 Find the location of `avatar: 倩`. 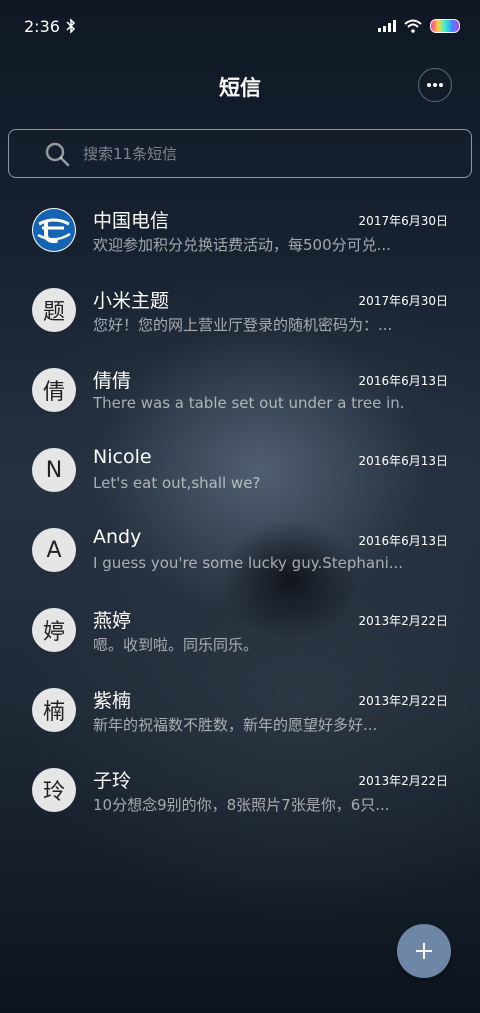

avatar: 倩 is located at coordinates (54, 390).